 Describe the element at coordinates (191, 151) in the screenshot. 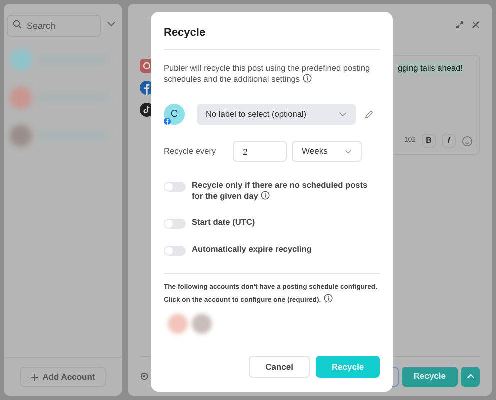

I see `interval-label: Recycle every` at that location.